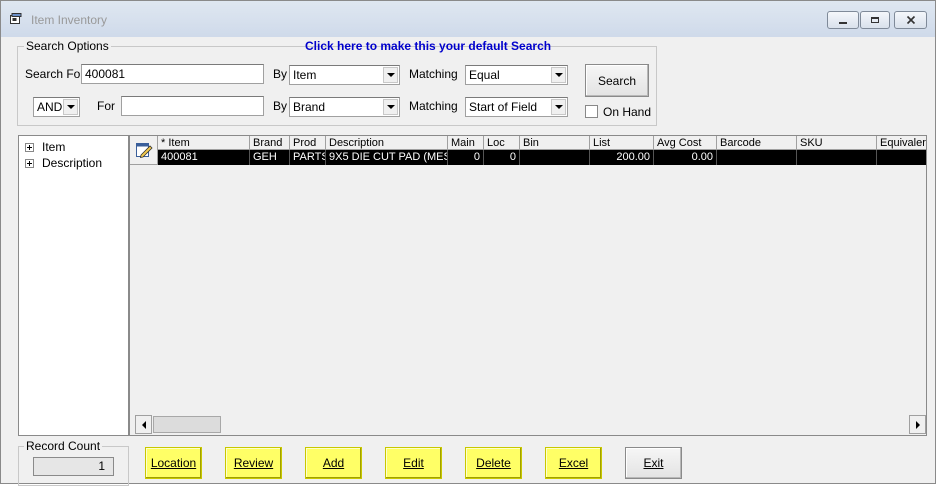  Describe the element at coordinates (16, 18) in the screenshot. I see `app-icon` at that location.